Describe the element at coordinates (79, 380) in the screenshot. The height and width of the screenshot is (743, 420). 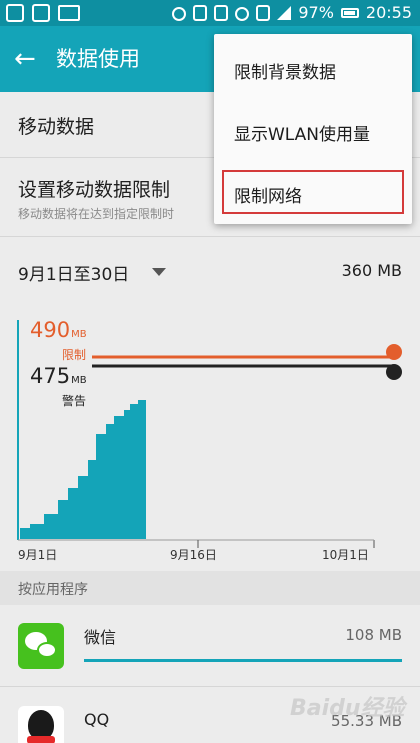
I see `warning-unit: MB` at that location.